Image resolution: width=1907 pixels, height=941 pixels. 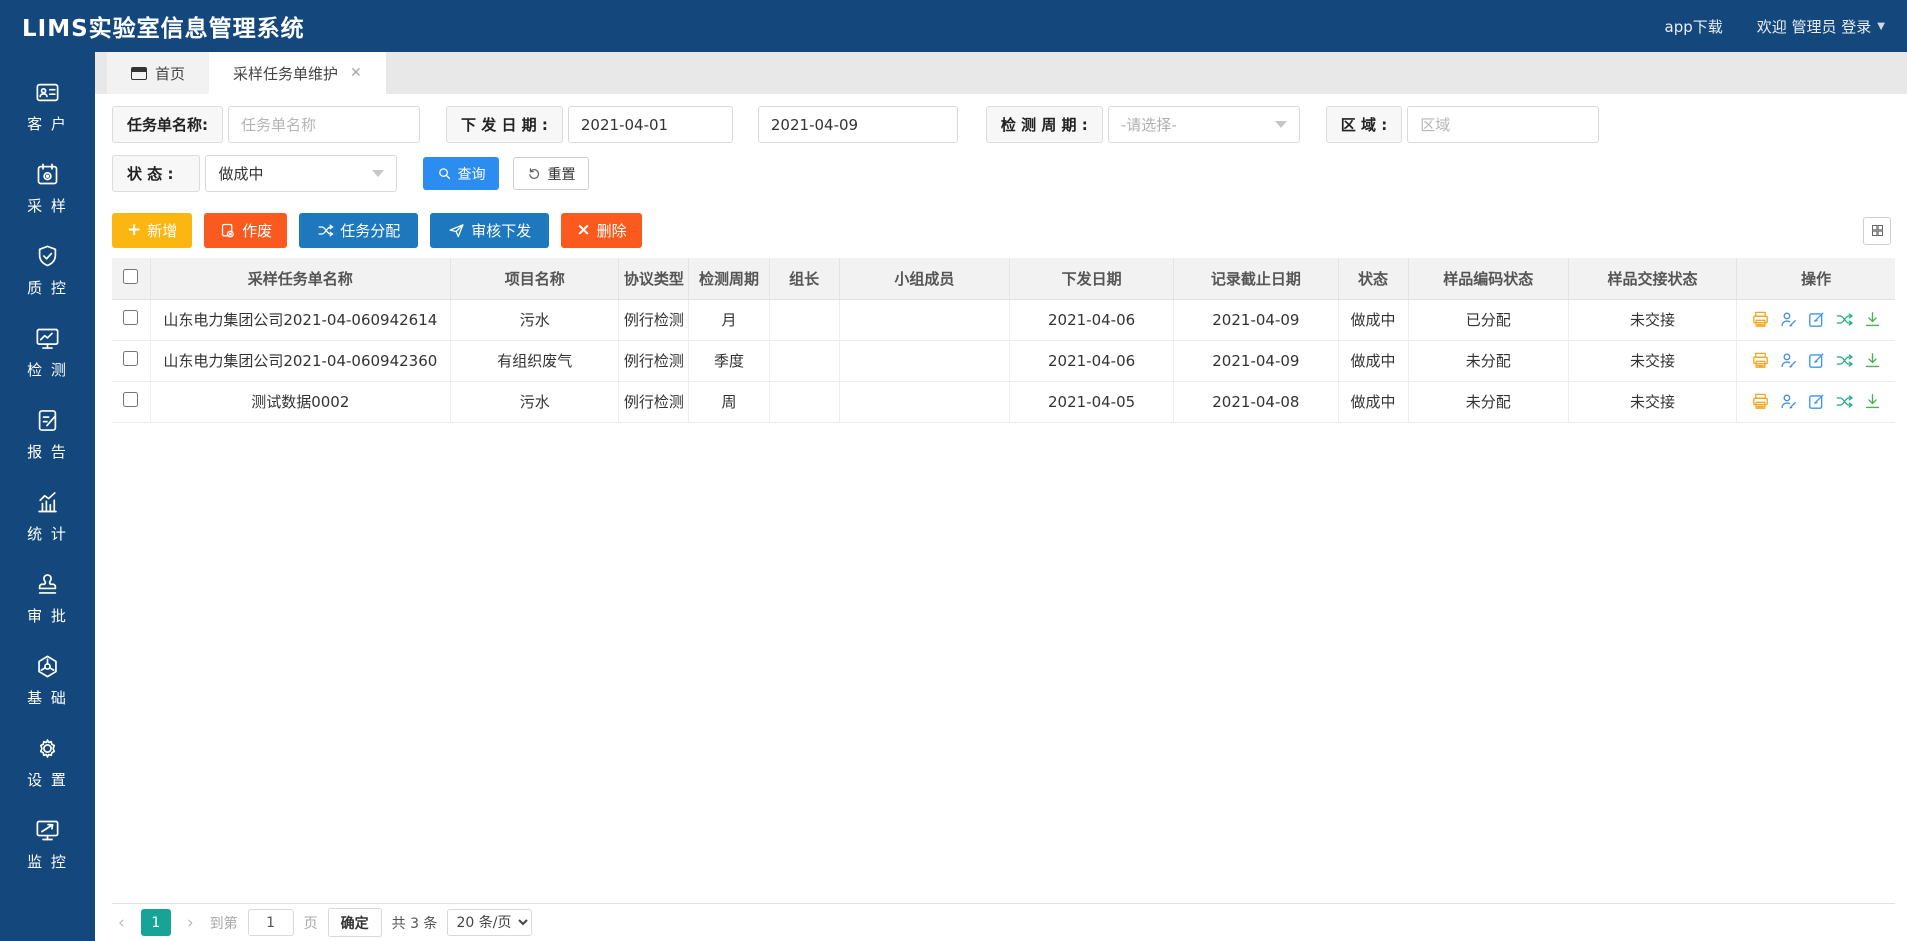 What do you see at coordinates (47, 763) in the screenshot?
I see `sidebar-item-settings: 设 置` at bounding box center [47, 763].